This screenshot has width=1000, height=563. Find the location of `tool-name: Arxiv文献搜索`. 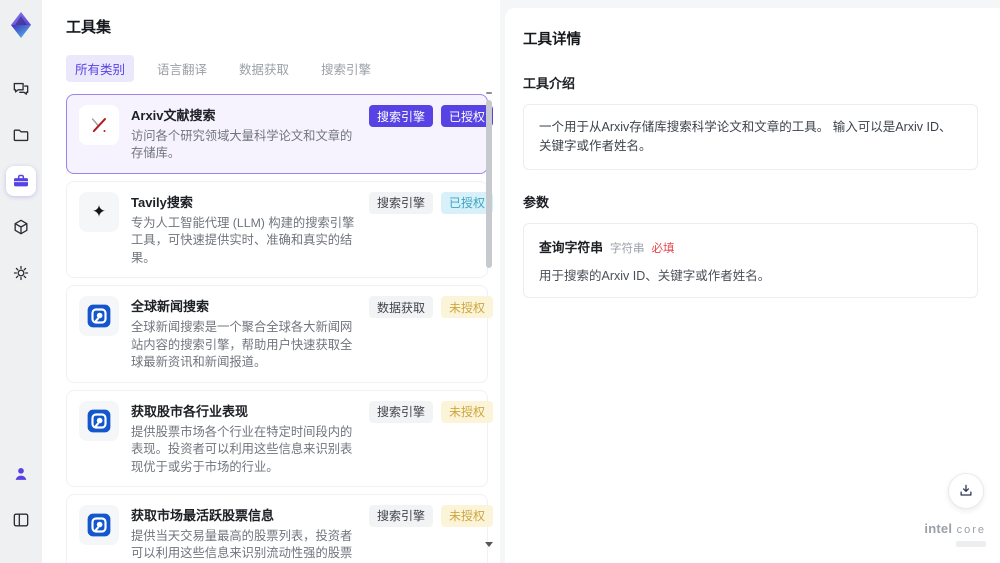

tool-name: Arxiv文献搜索 is located at coordinates (173, 115).